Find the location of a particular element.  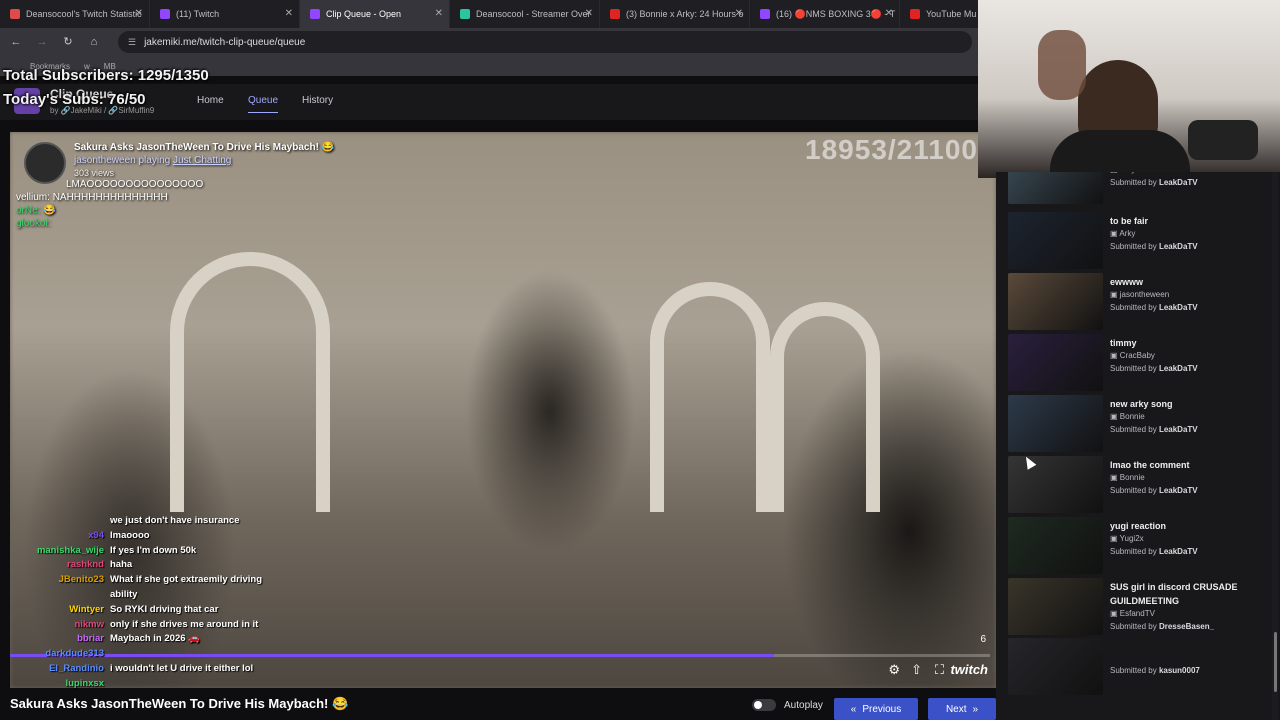

next-button: Next » is located at coordinates (962, 709).